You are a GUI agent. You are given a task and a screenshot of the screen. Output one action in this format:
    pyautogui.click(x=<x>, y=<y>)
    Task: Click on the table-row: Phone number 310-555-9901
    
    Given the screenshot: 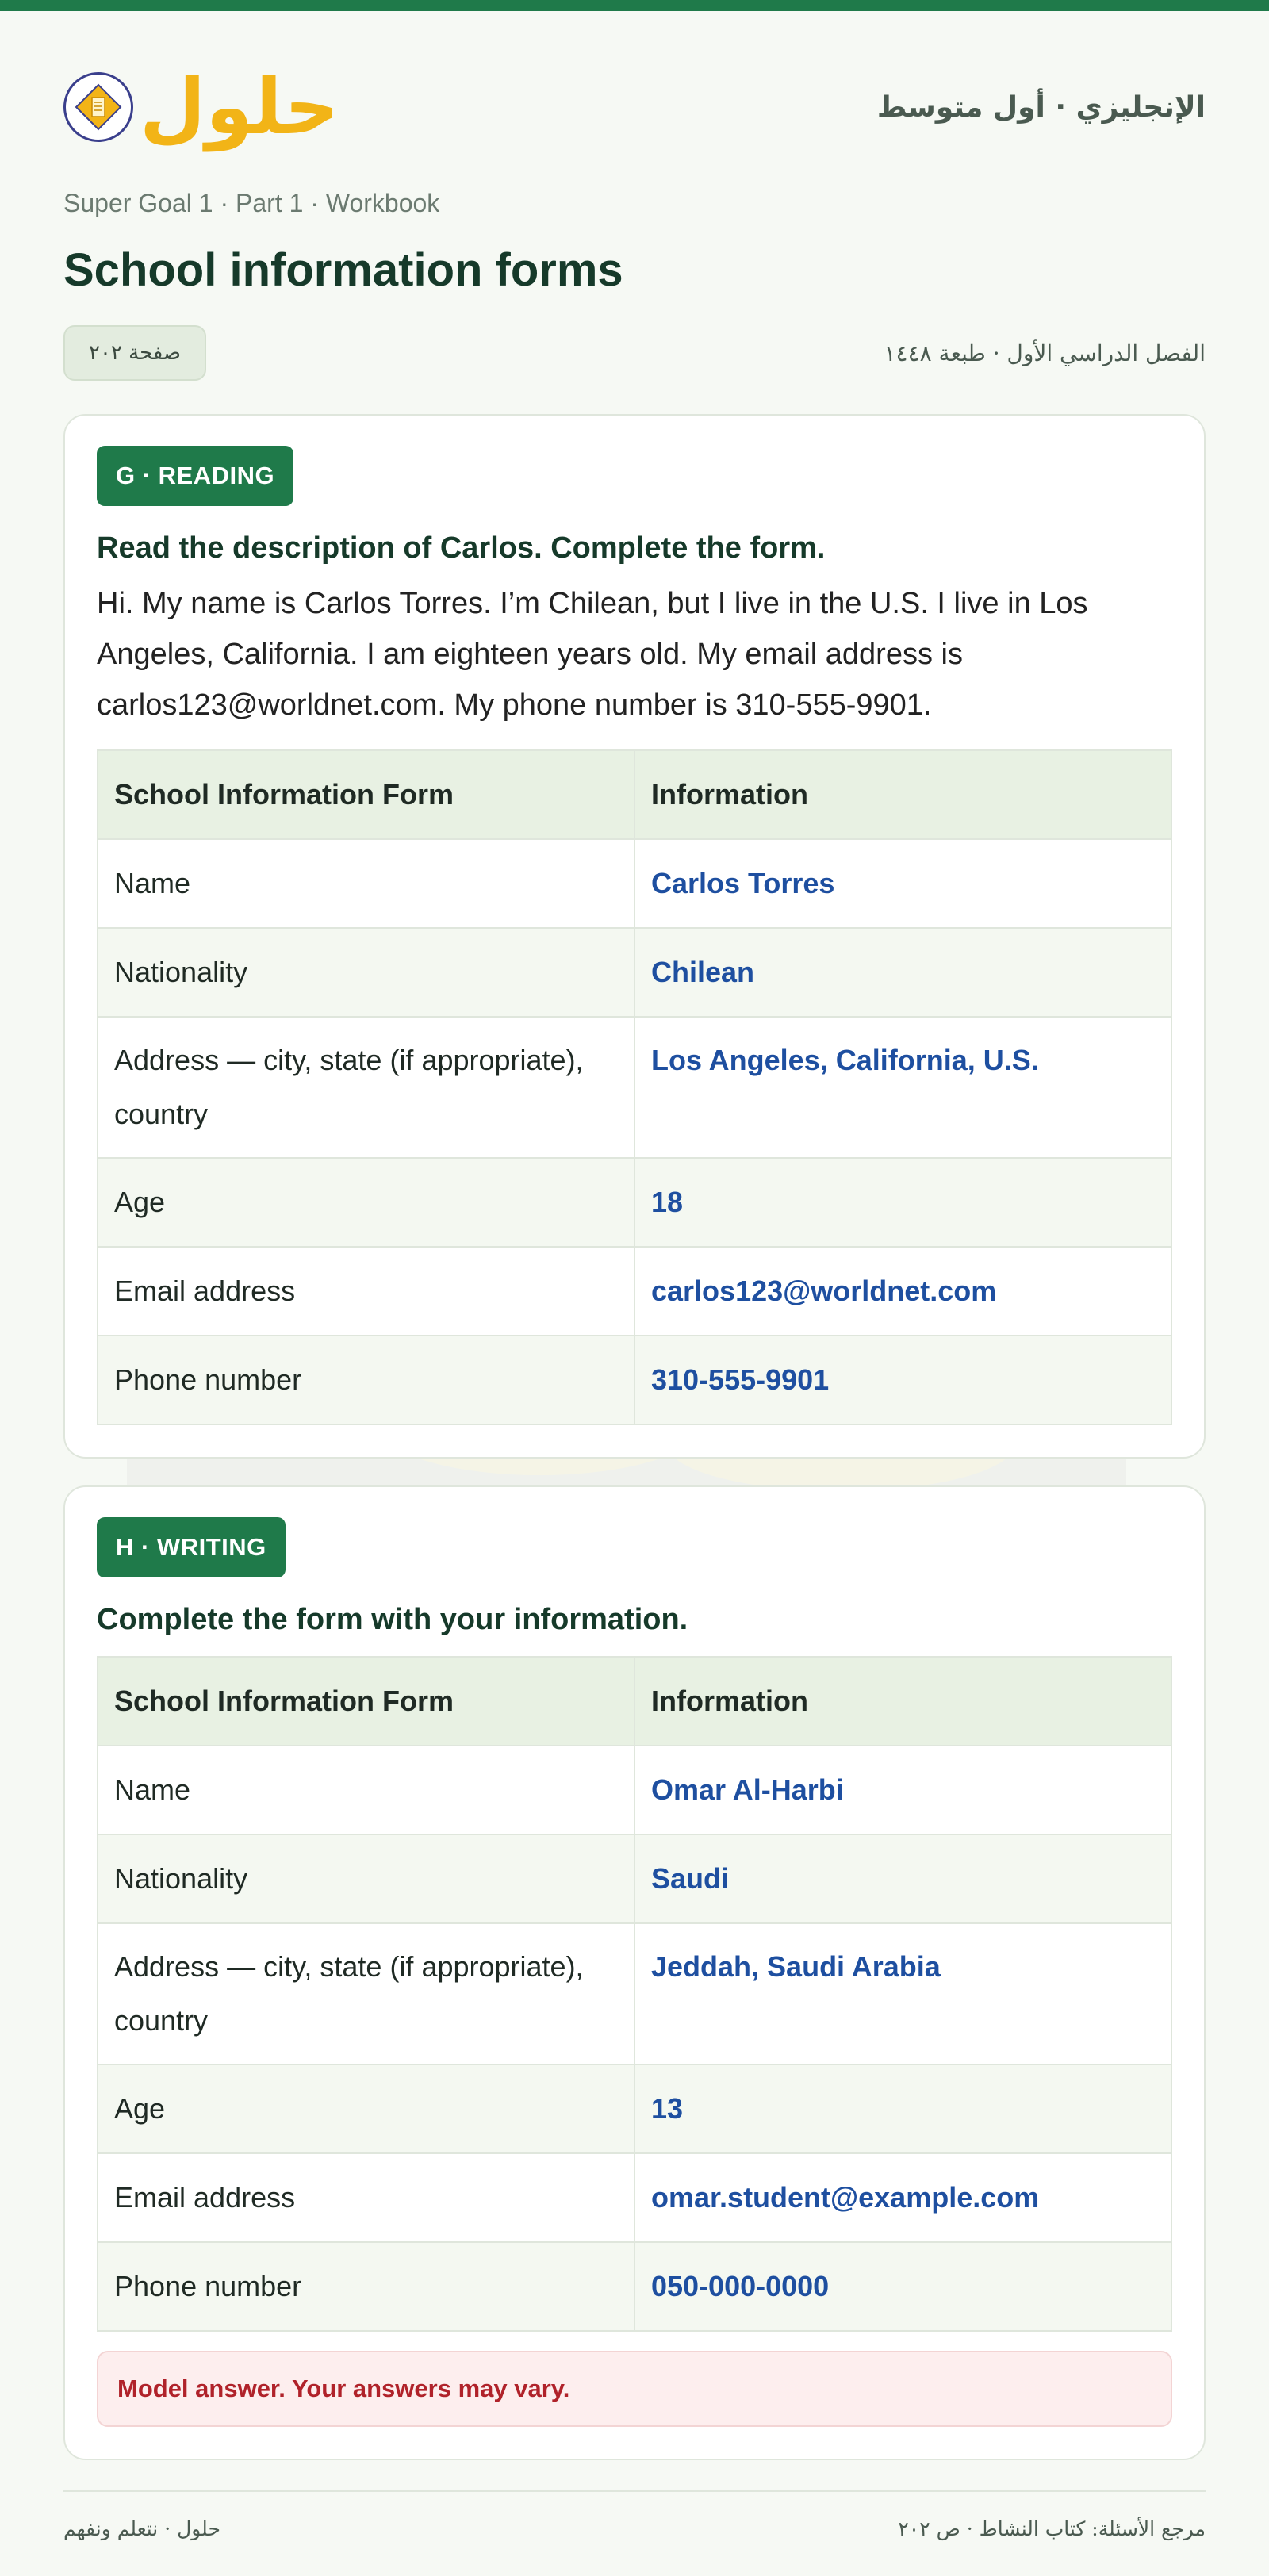 What is the action you would take?
    pyautogui.click(x=634, y=1380)
    